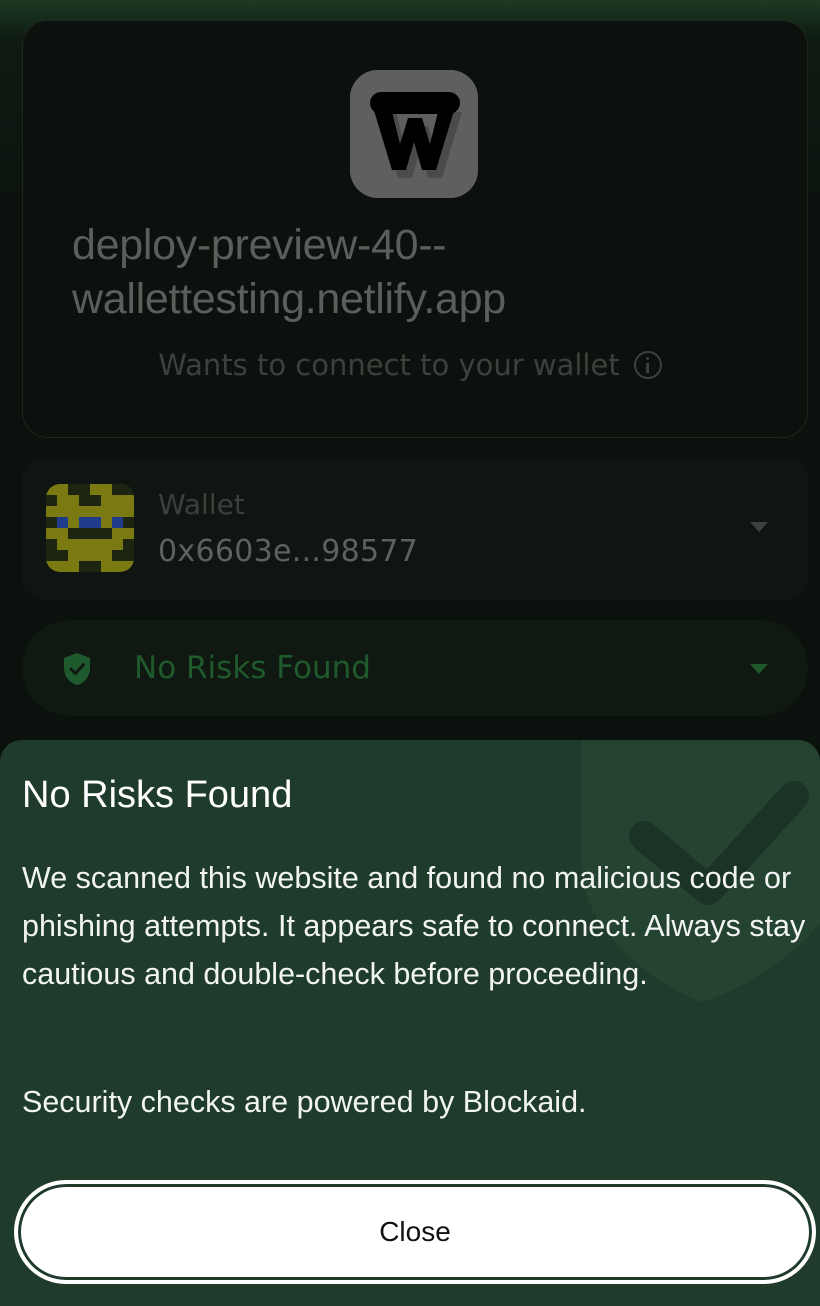  What do you see at coordinates (90, 528) in the screenshot?
I see `pixel-avatar-icon` at bounding box center [90, 528].